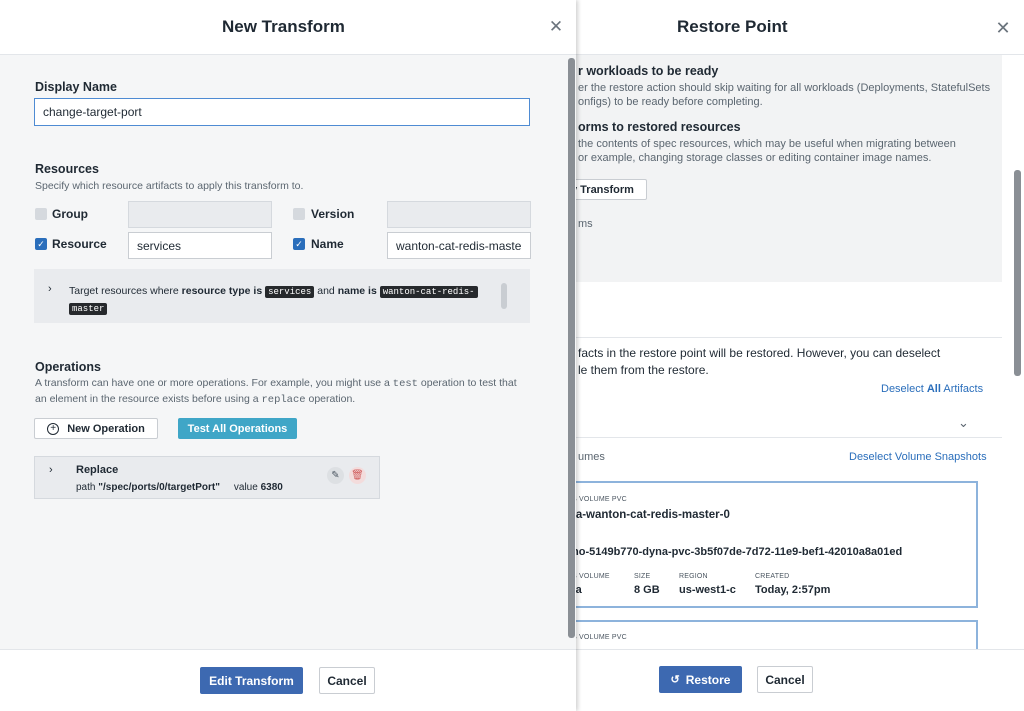  I want to click on group-checkbox, so click(41, 214).